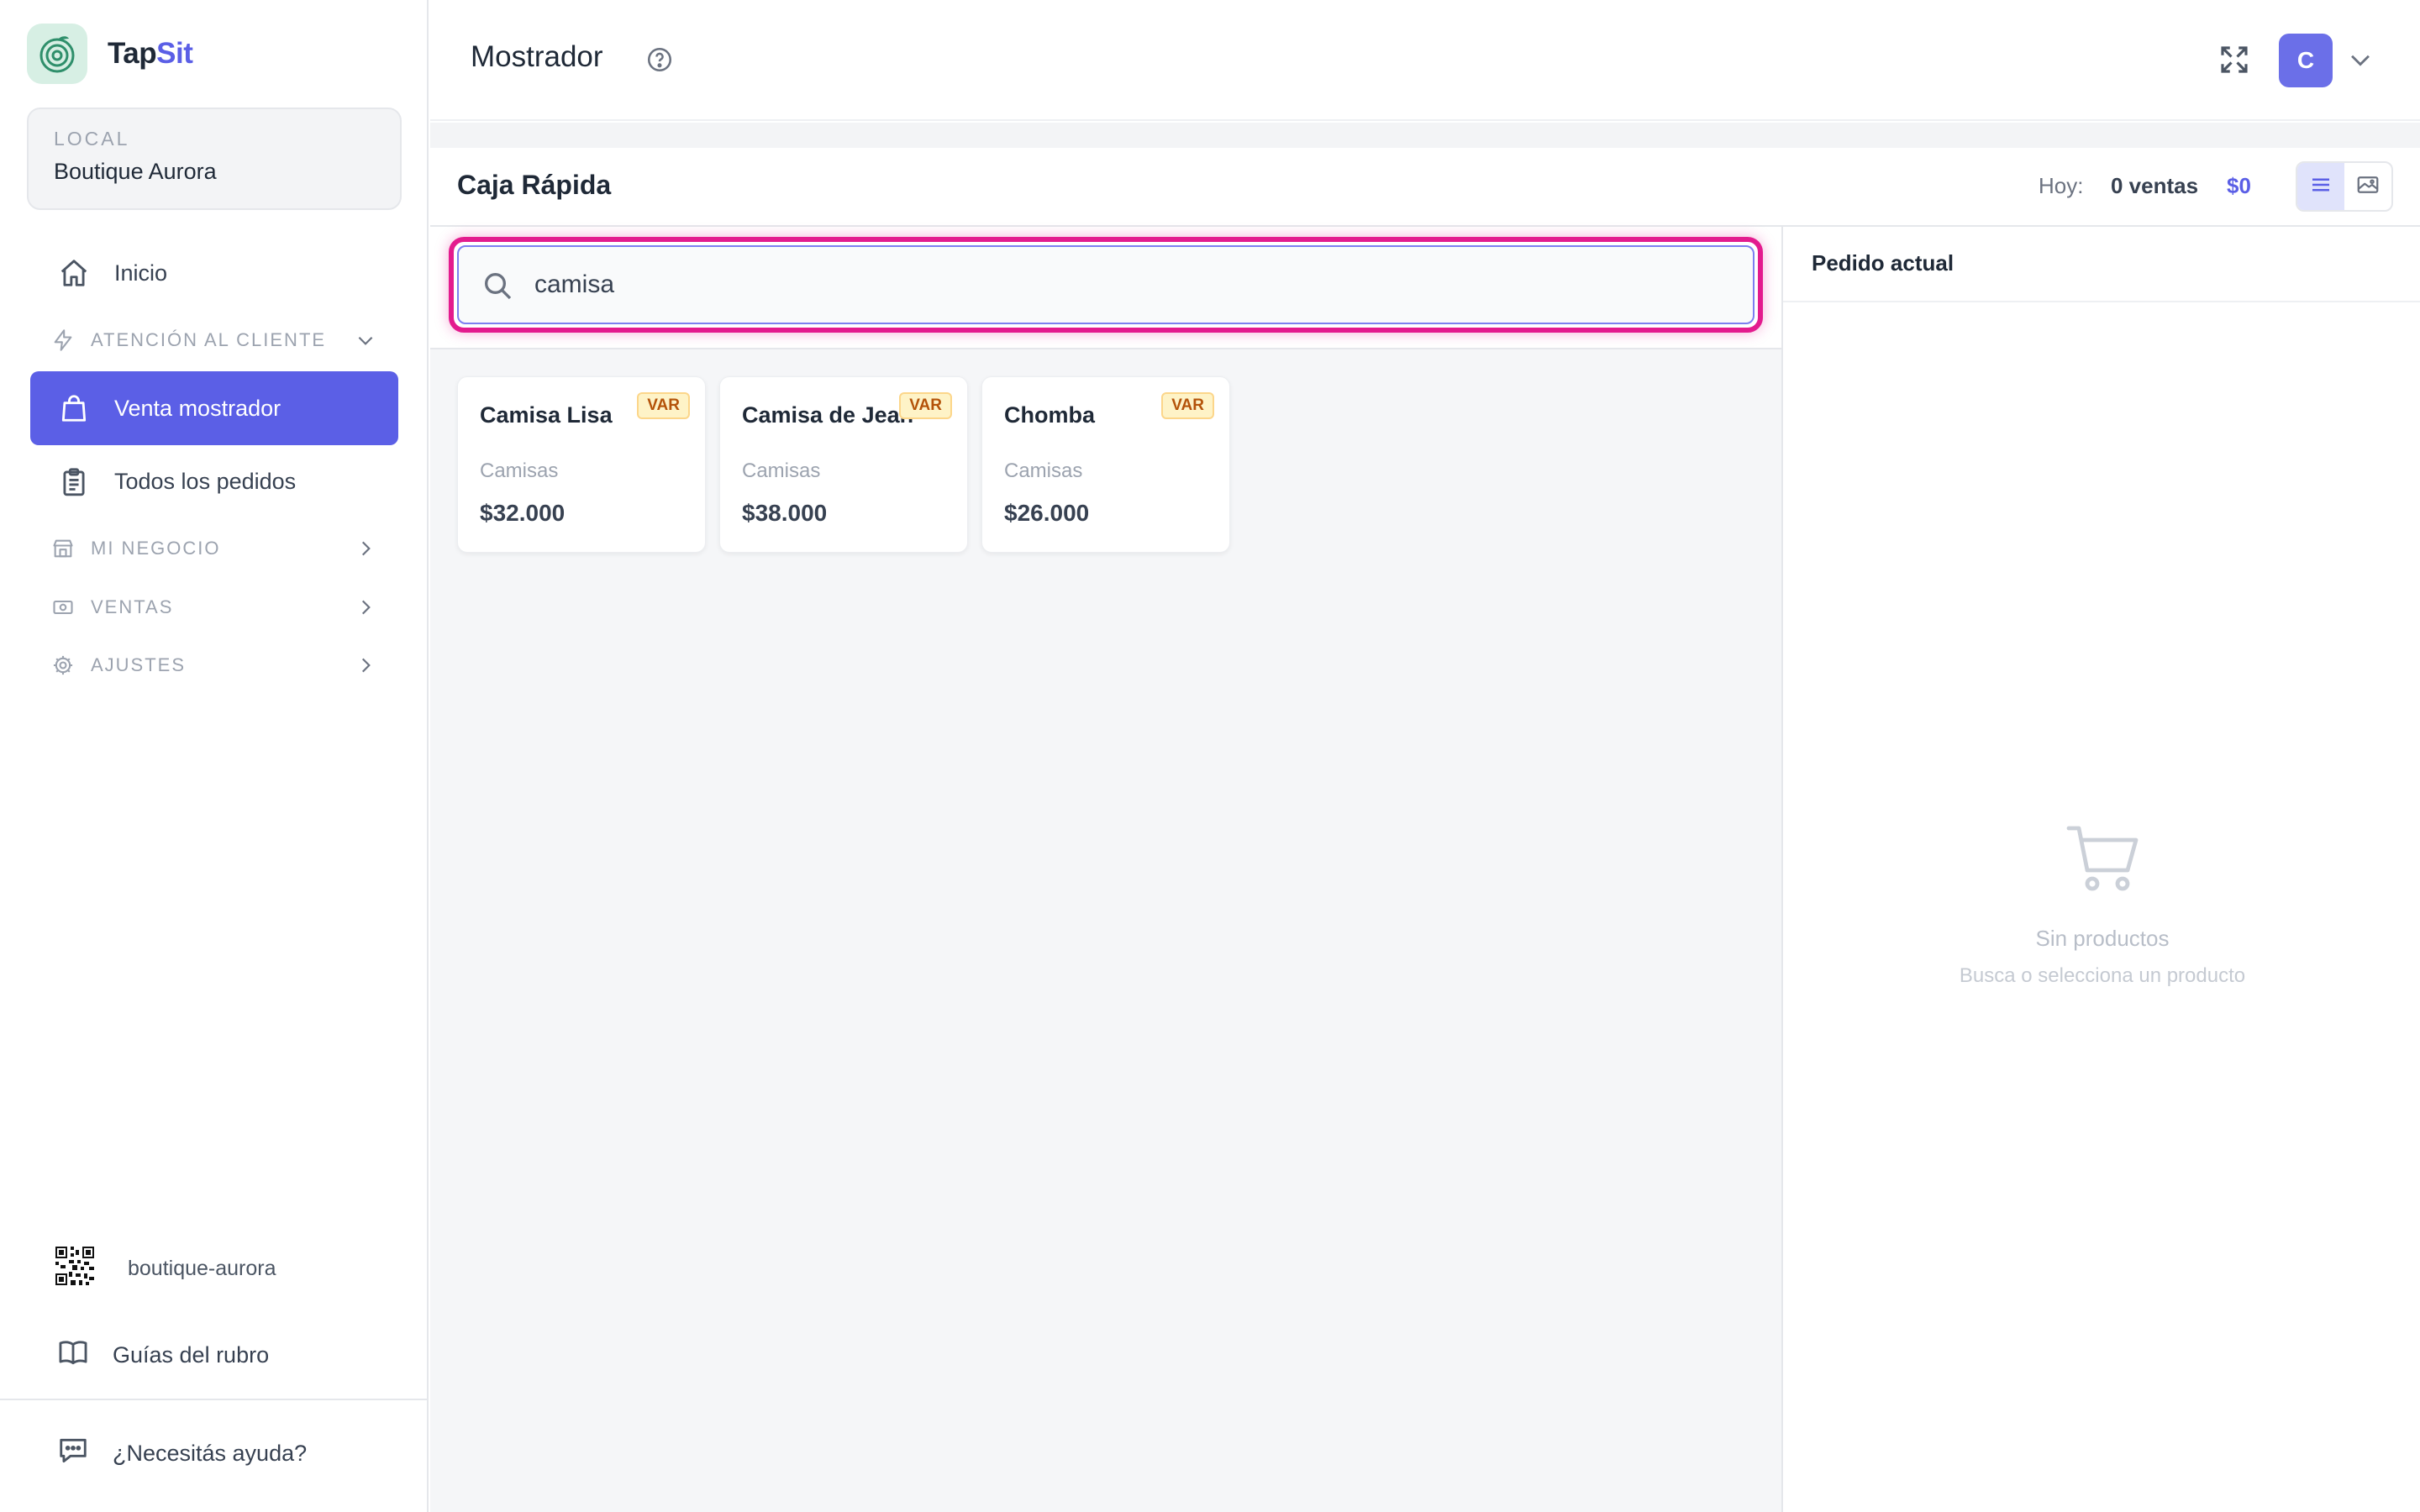 The height and width of the screenshot is (1512, 2420). I want to click on search-input, so click(1105, 284).